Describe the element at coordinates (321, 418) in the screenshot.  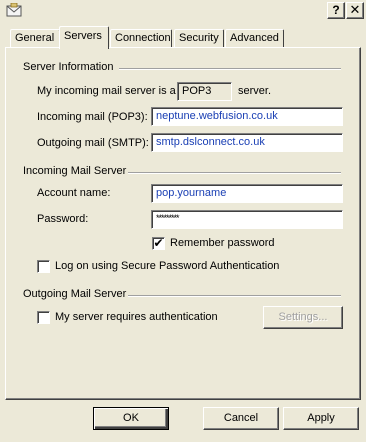
I see `apply-button: Apply` at that location.